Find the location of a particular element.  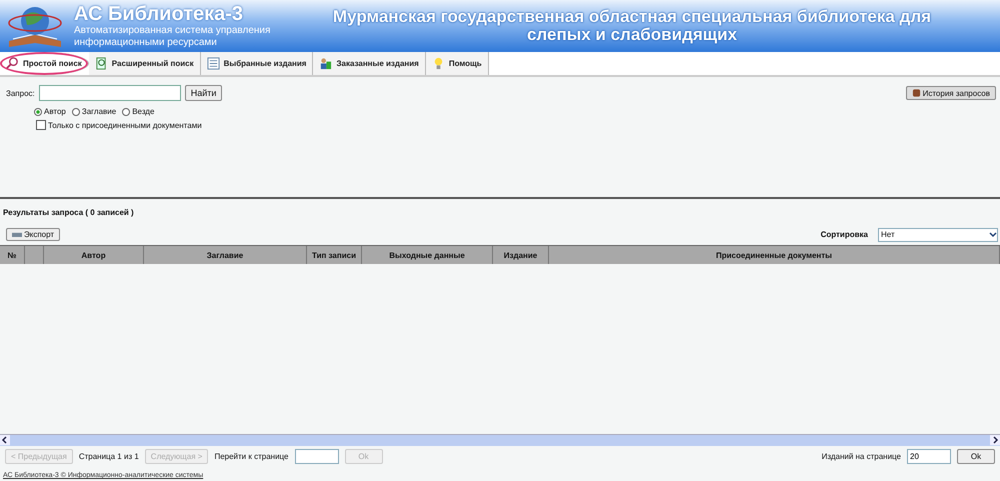

history-button: История запросов is located at coordinates (951, 93).